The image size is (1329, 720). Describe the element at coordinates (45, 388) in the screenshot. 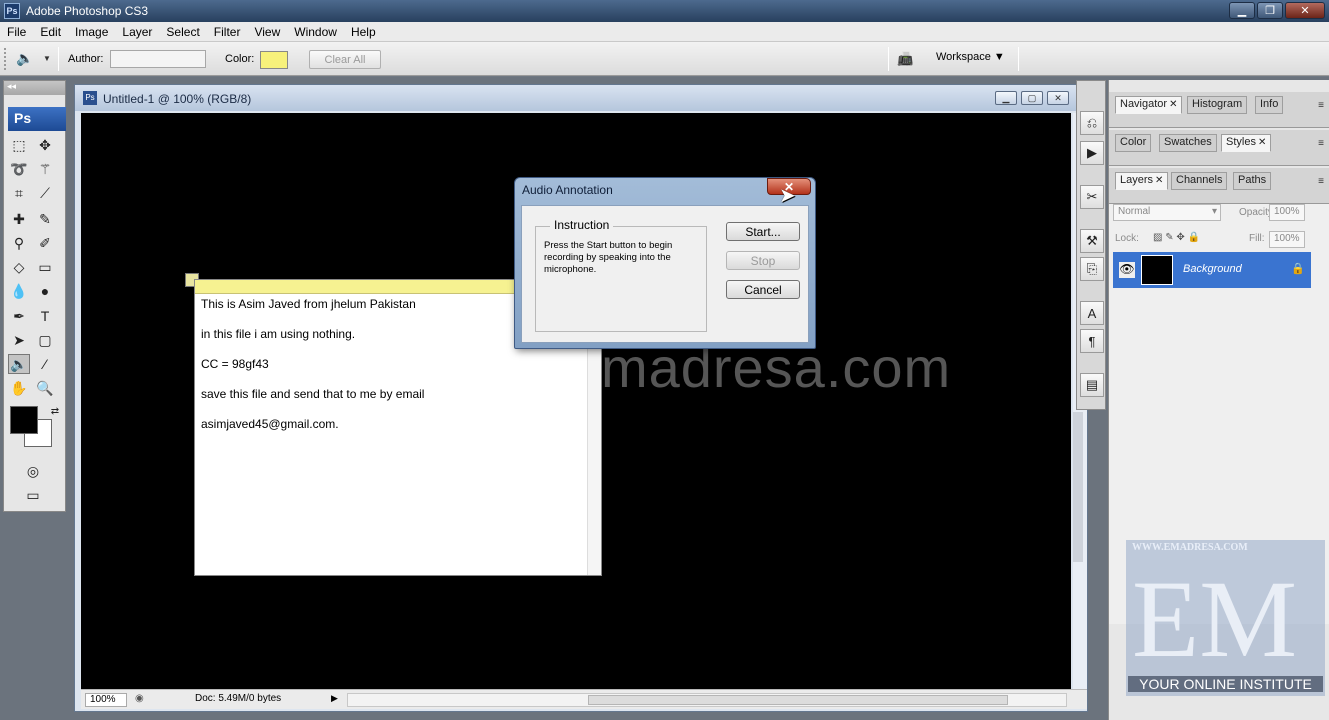

I see `zoom-tool-icon: 🔍` at that location.